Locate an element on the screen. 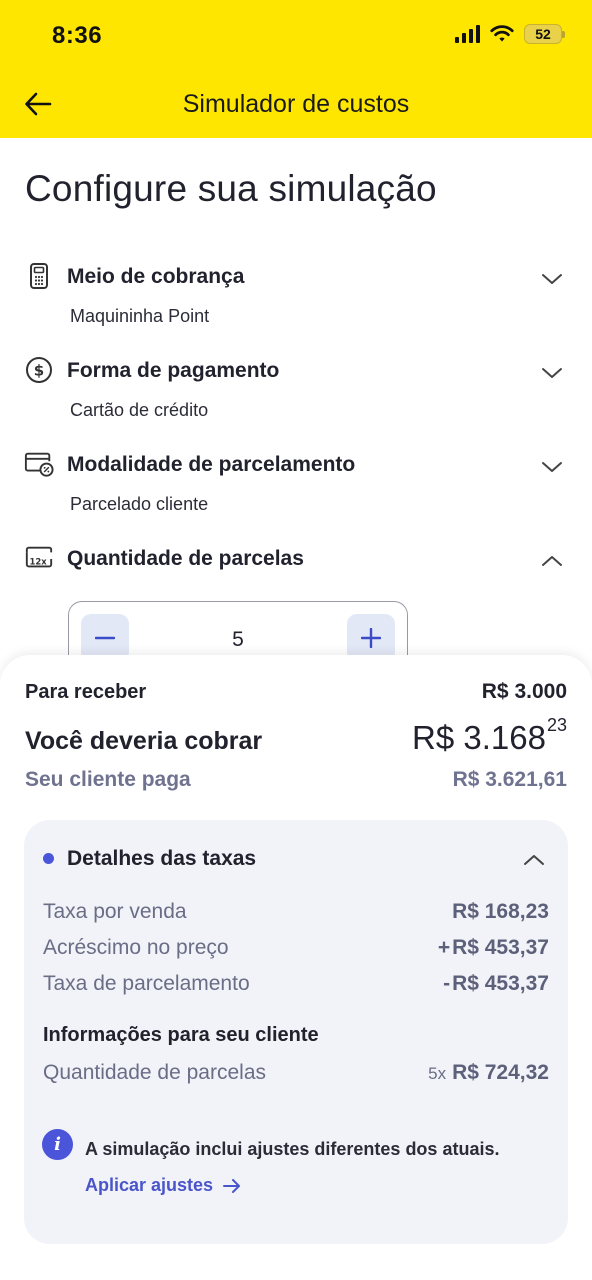 The width and height of the screenshot is (592, 1280). charge-label: Você deveria cobrar is located at coordinates (144, 741).